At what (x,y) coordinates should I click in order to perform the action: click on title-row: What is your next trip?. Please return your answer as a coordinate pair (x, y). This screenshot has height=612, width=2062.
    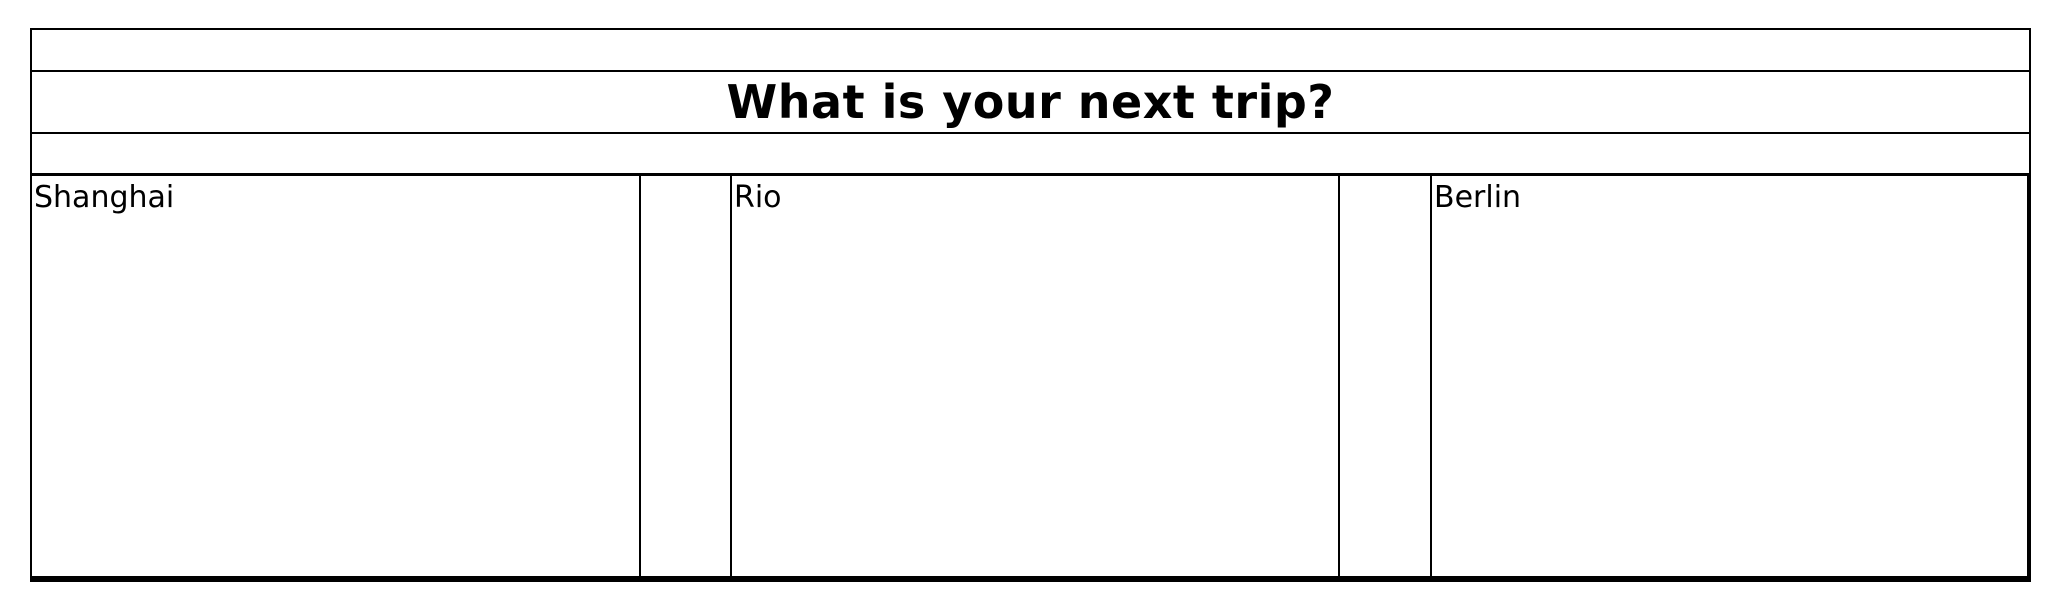
    Looking at the image, I should click on (1030, 103).